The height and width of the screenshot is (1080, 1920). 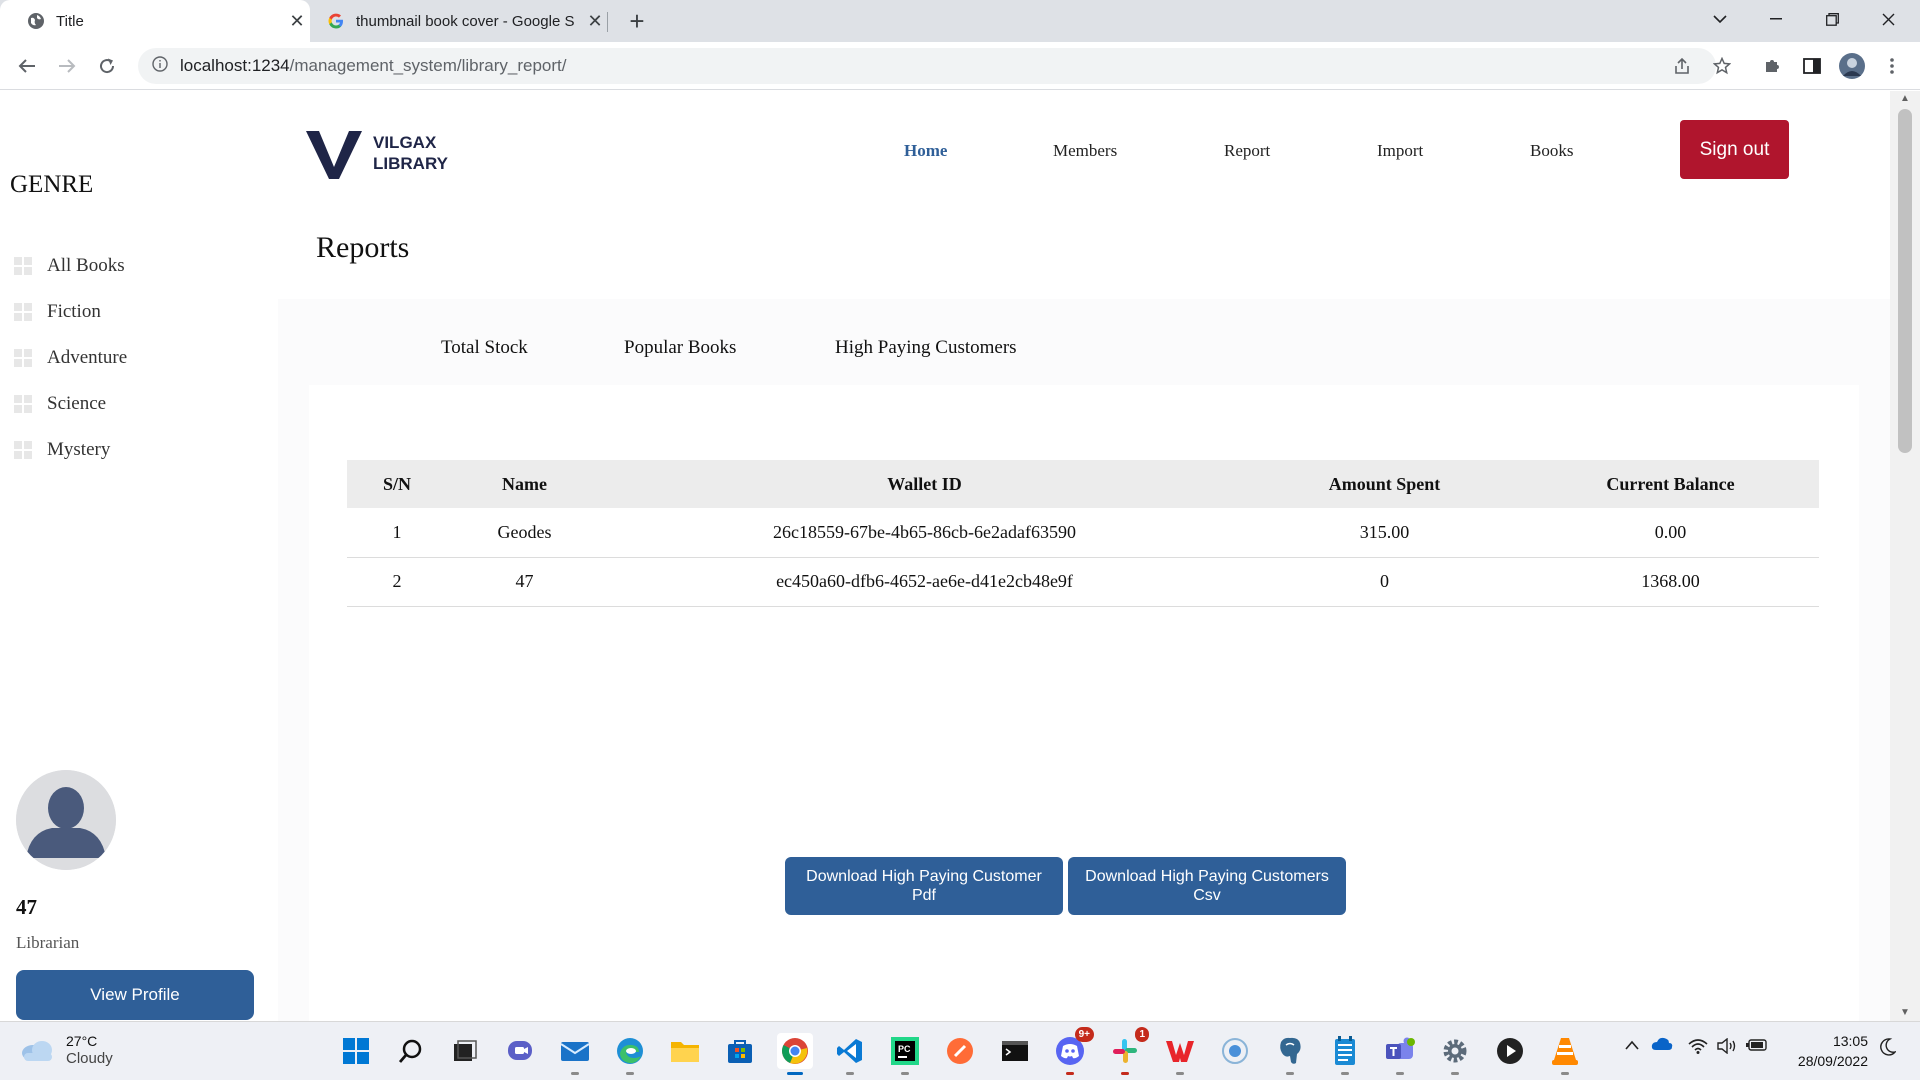 I want to click on extensions-icon, so click(x=1772, y=66).